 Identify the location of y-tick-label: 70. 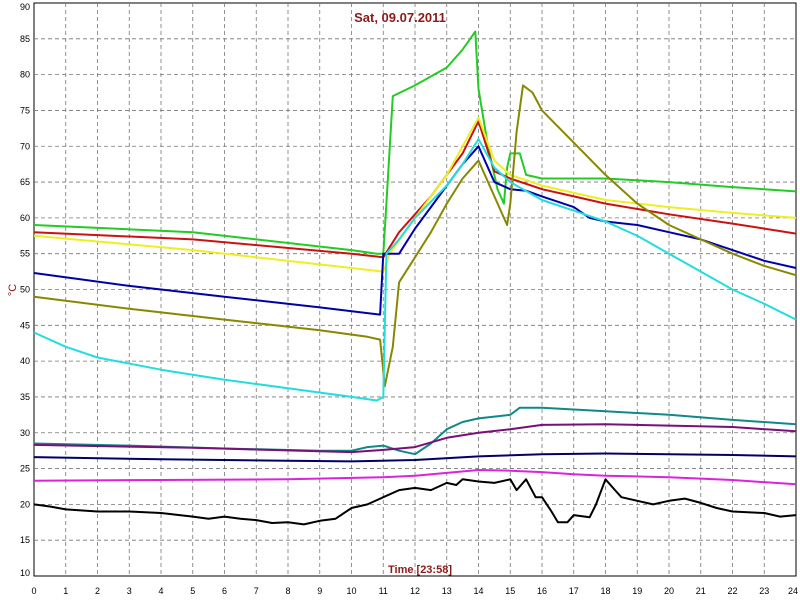
(25, 146).